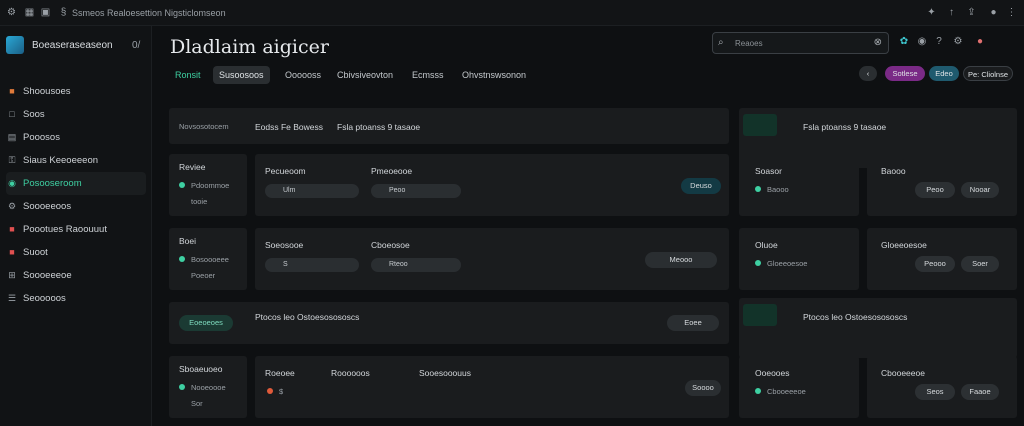 The width and height of the screenshot is (1024, 426). I want to click on secondary-button: Peoo, so click(935, 190).